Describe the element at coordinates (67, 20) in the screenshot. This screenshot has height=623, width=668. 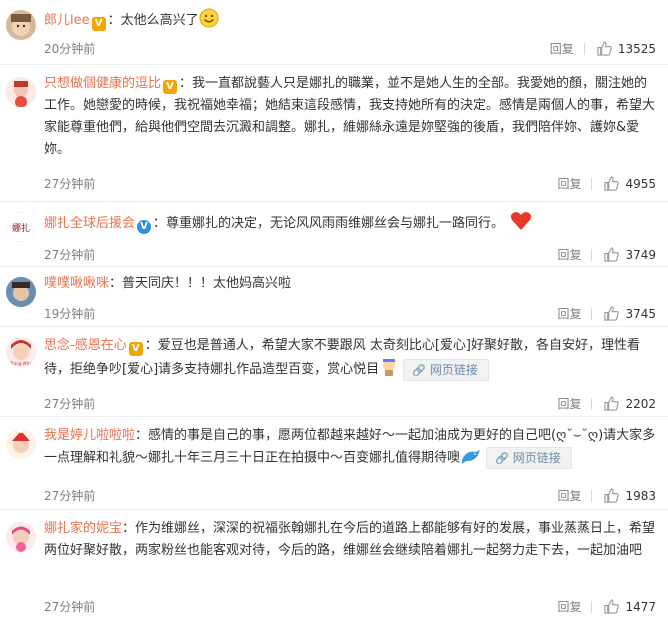
I see `comment-username: 郎儿lee` at that location.